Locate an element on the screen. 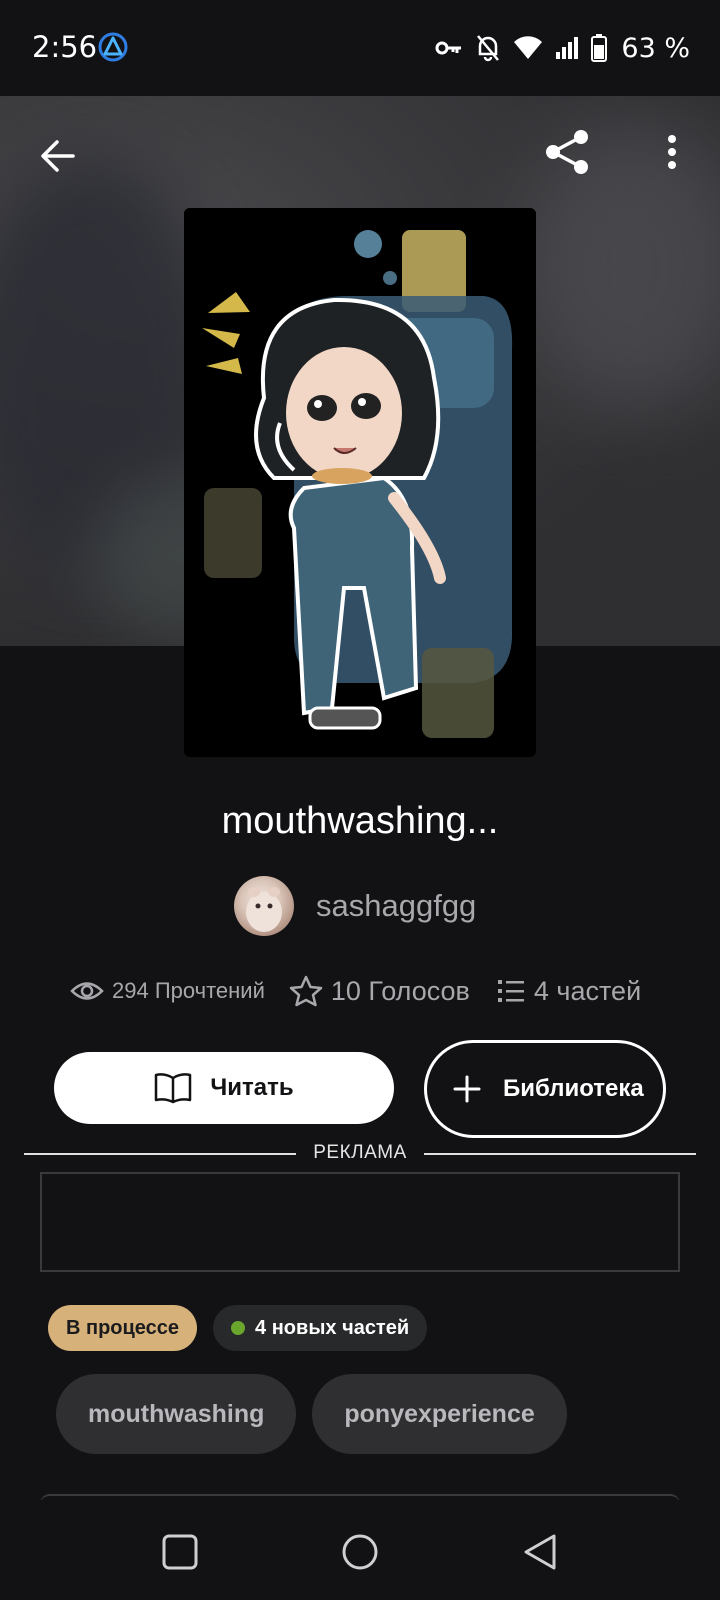 This screenshot has width=720, height=1600. back-arrow-icon is located at coordinates (58, 156).